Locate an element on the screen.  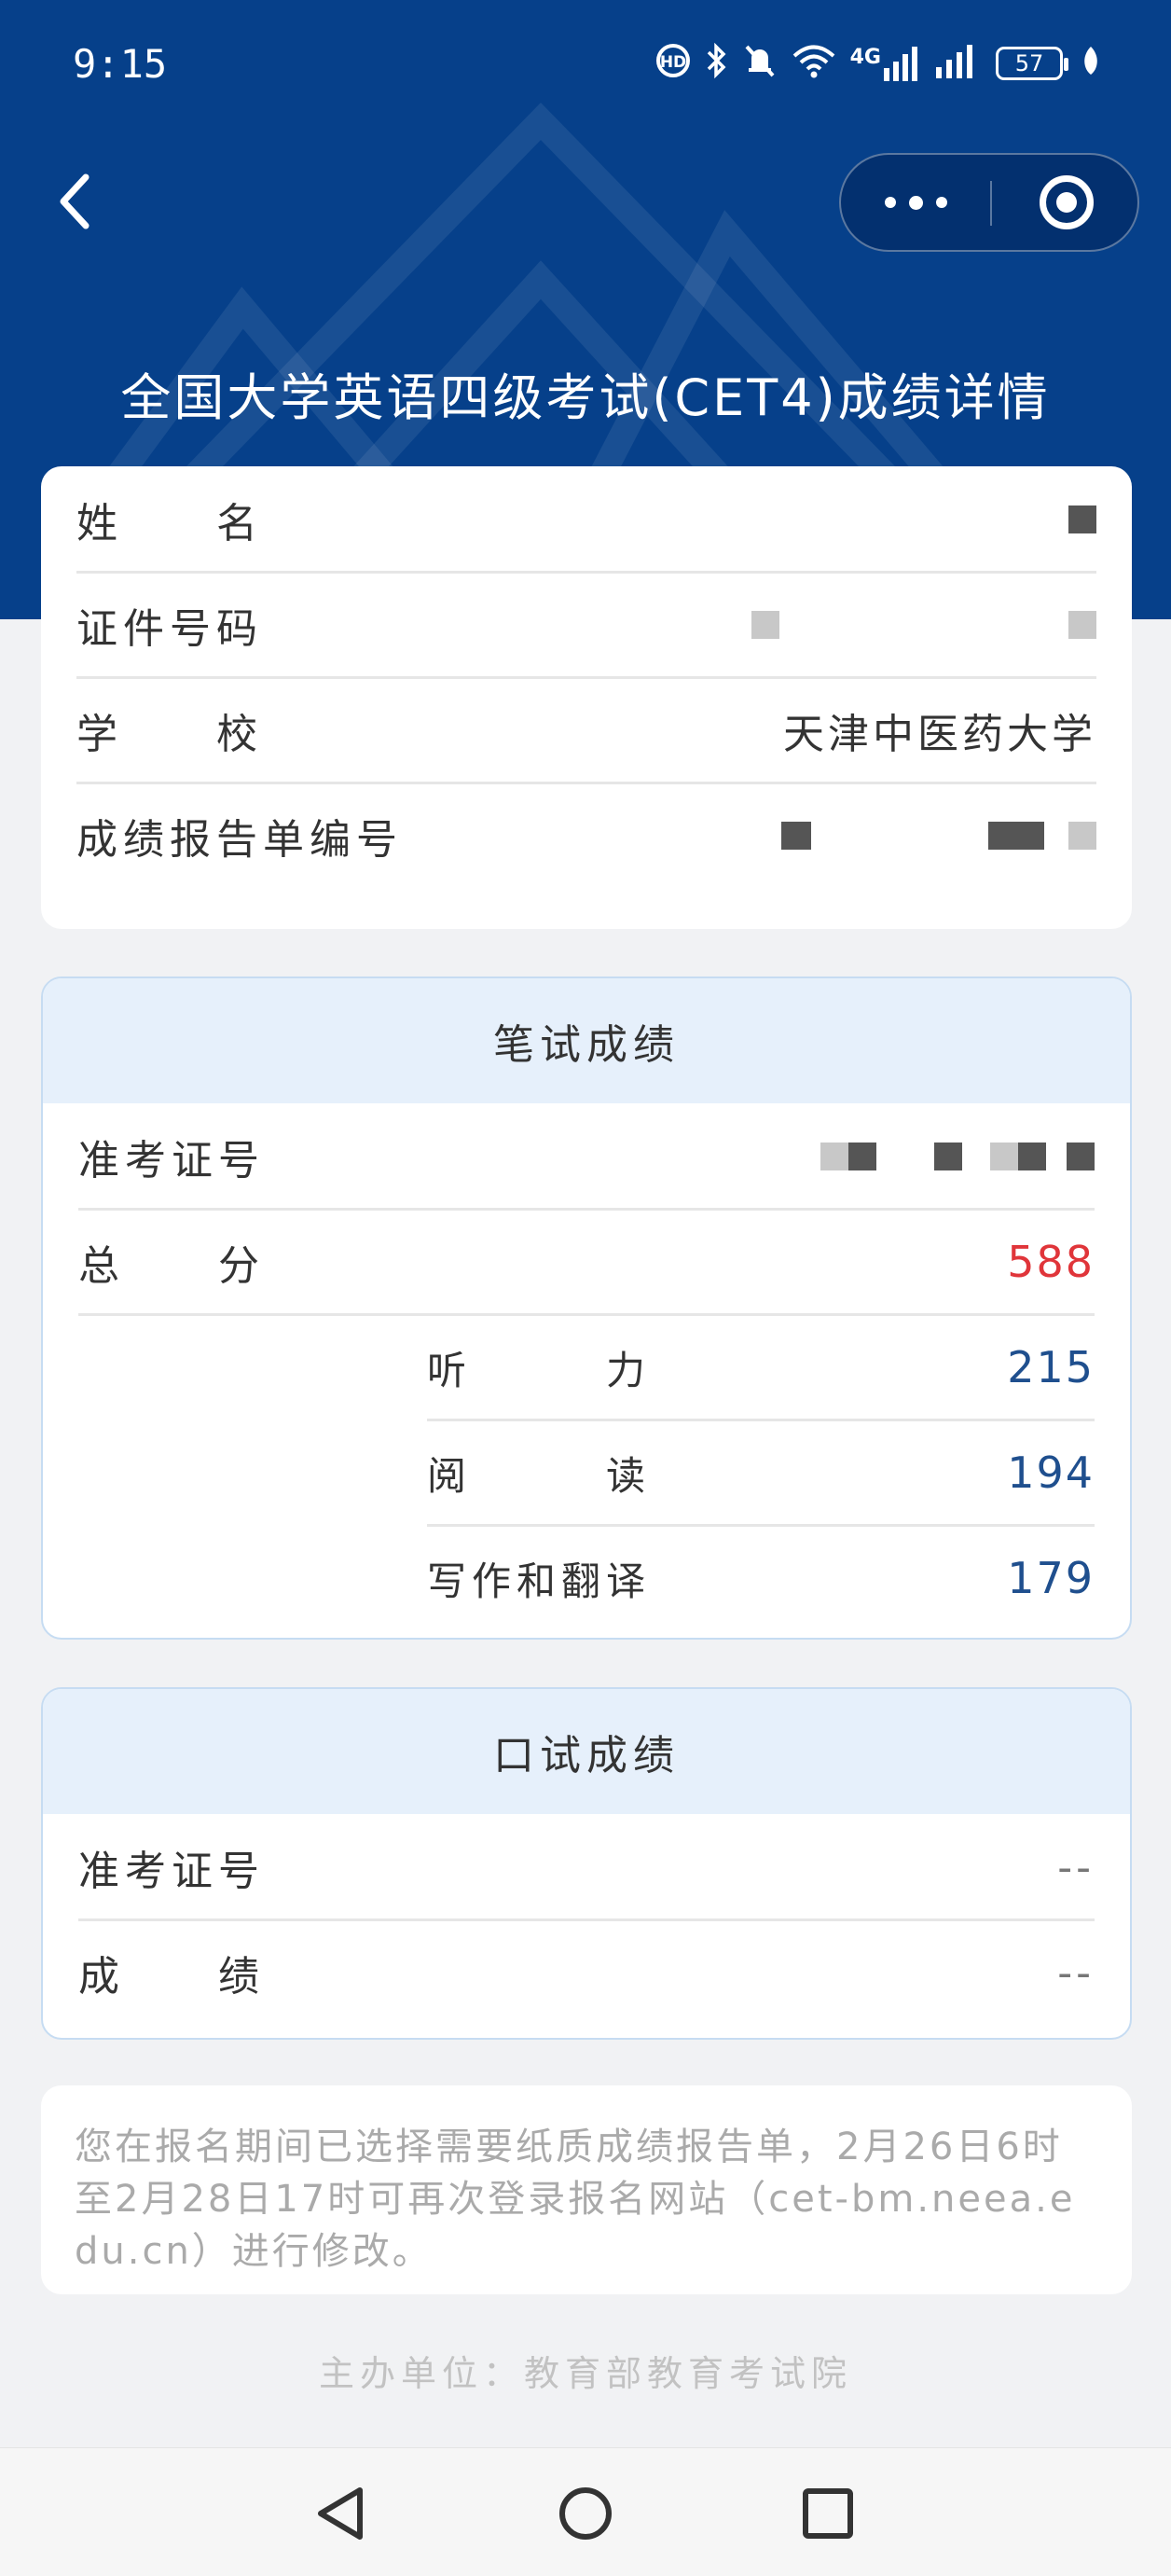
status-icons: HD 4G 57 is located at coordinates (877, 63).